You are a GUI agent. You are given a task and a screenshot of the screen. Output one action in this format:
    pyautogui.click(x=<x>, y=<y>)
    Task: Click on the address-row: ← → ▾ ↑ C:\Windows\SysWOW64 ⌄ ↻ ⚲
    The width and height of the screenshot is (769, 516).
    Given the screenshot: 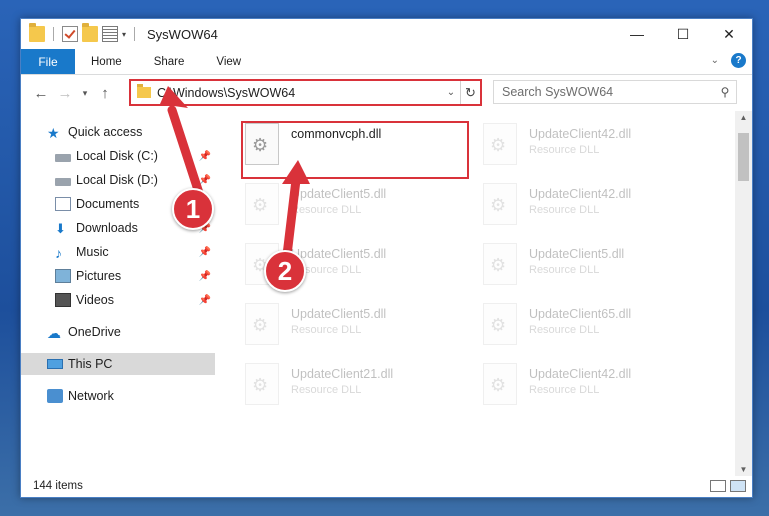 What is the action you would take?
    pyautogui.click(x=386, y=93)
    